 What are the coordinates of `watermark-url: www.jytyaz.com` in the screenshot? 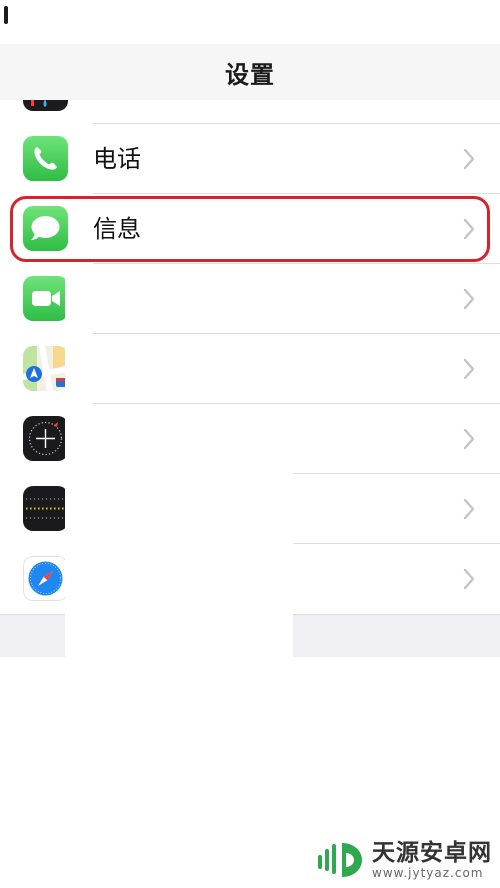 It's located at (428, 873).